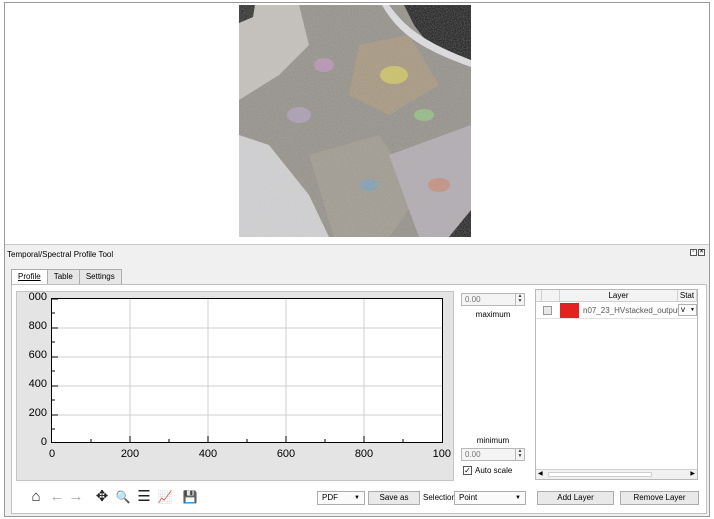  I want to click on raster-layer-image, so click(355, 121).